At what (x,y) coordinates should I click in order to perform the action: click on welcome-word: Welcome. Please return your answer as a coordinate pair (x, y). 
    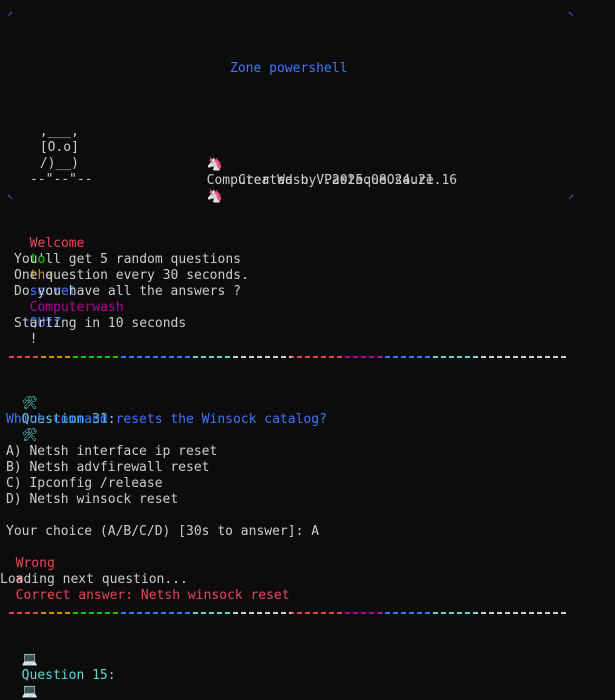
    Looking at the image, I should click on (57, 243).